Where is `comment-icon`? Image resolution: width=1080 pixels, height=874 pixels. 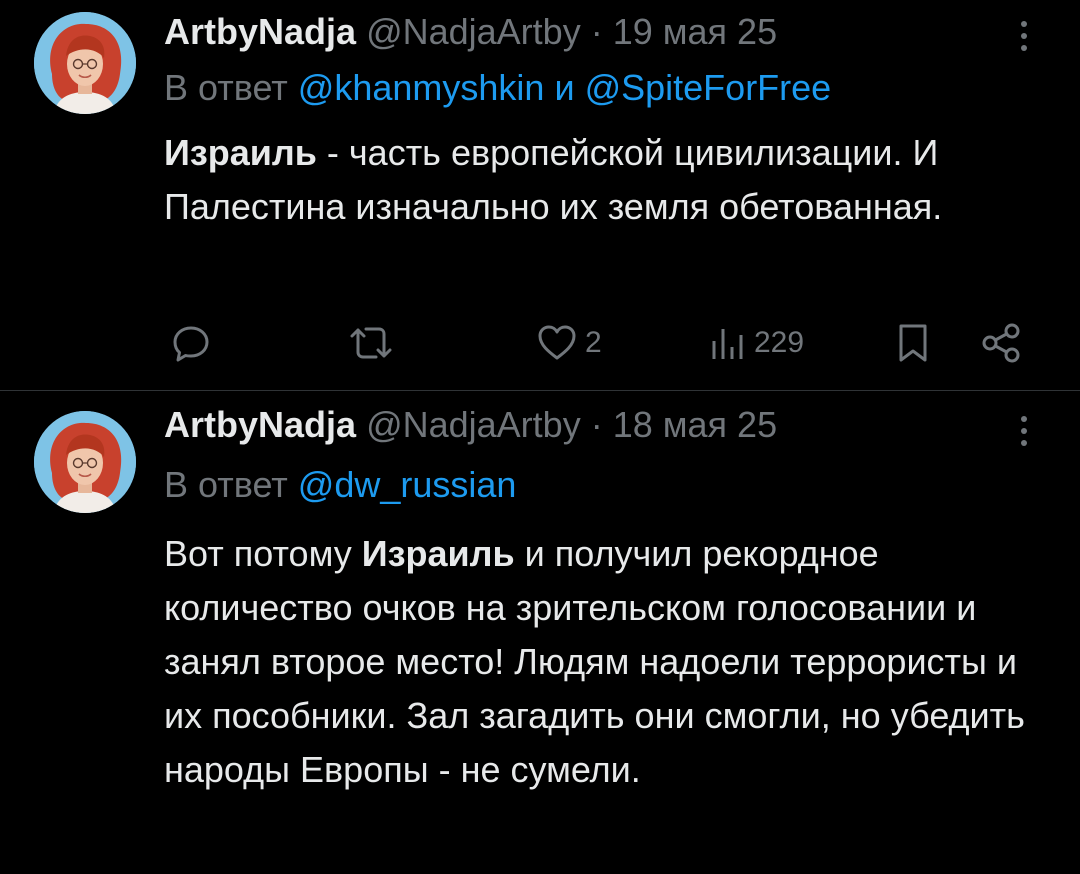 comment-icon is located at coordinates (191, 344).